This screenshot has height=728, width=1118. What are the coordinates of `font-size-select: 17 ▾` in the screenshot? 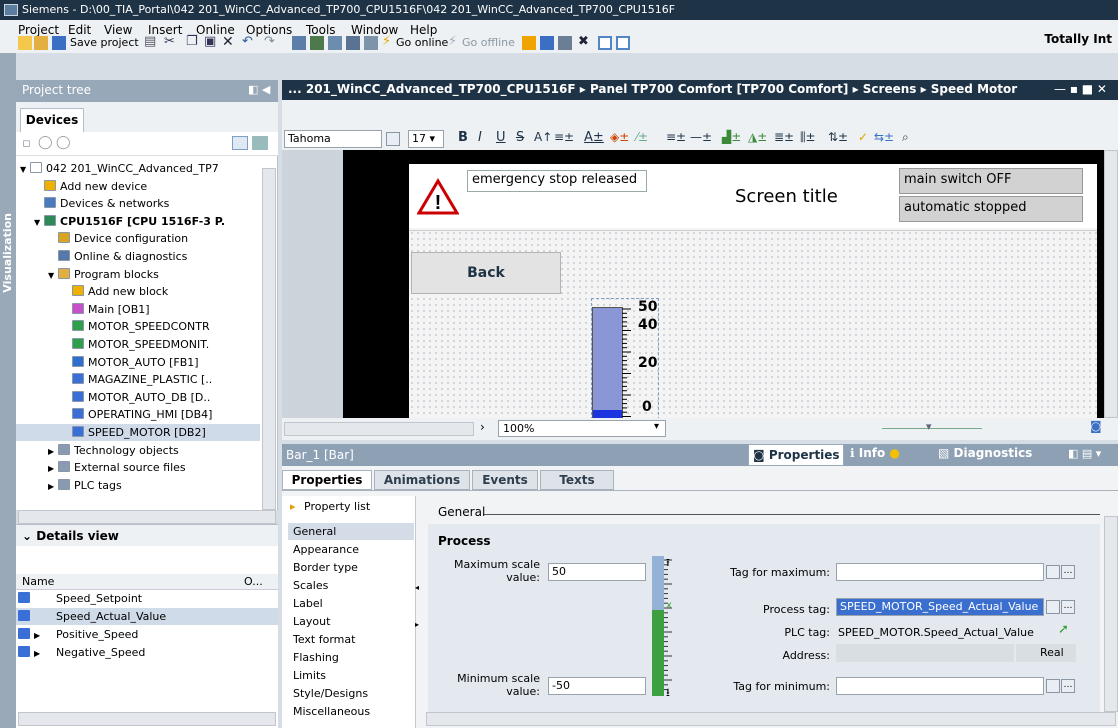 It's located at (426, 139).